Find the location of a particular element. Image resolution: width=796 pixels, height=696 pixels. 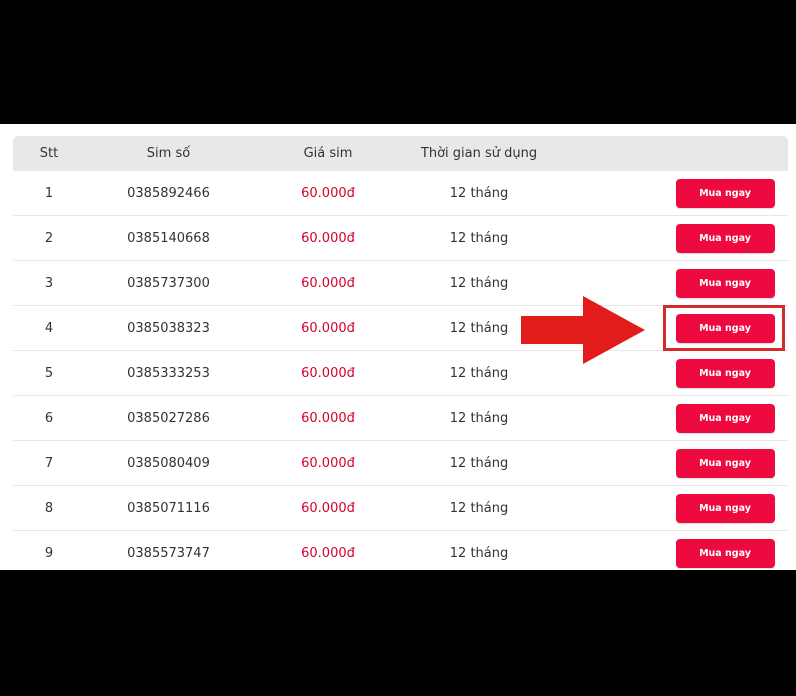

header-price: Giá sim is located at coordinates (328, 153).